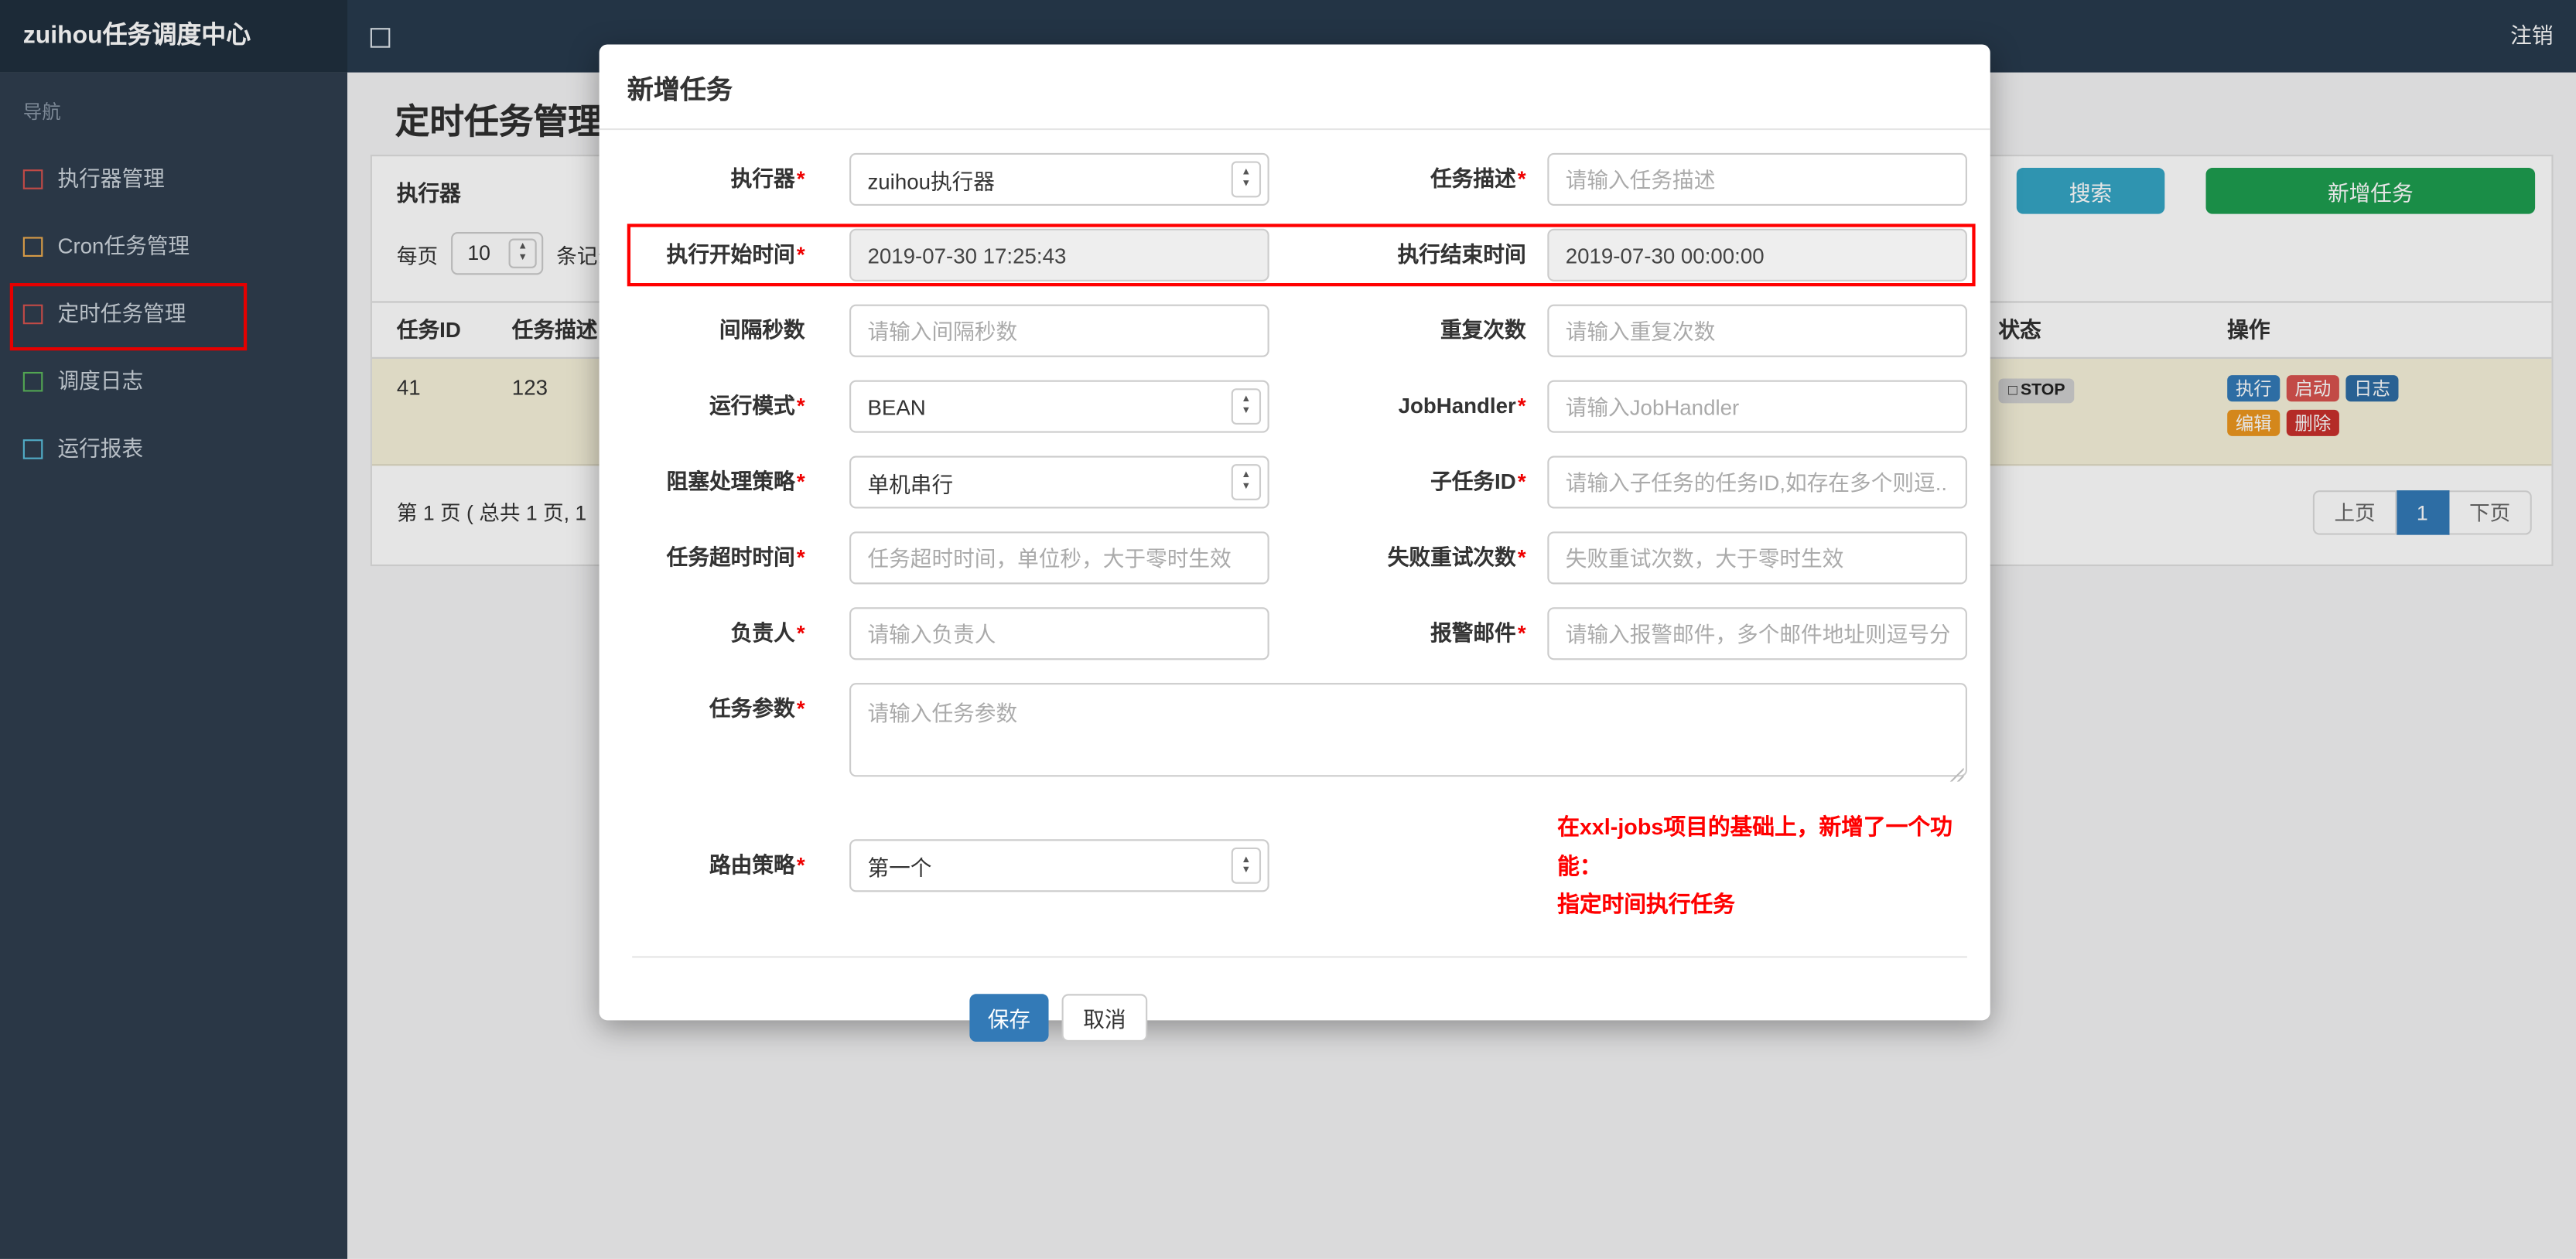 Image resolution: width=2576 pixels, height=1259 pixels. What do you see at coordinates (1646, 904) in the screenshot?
I see `feature-note-line2: 指定时间执行任务` at bounding box center [1646, 904].